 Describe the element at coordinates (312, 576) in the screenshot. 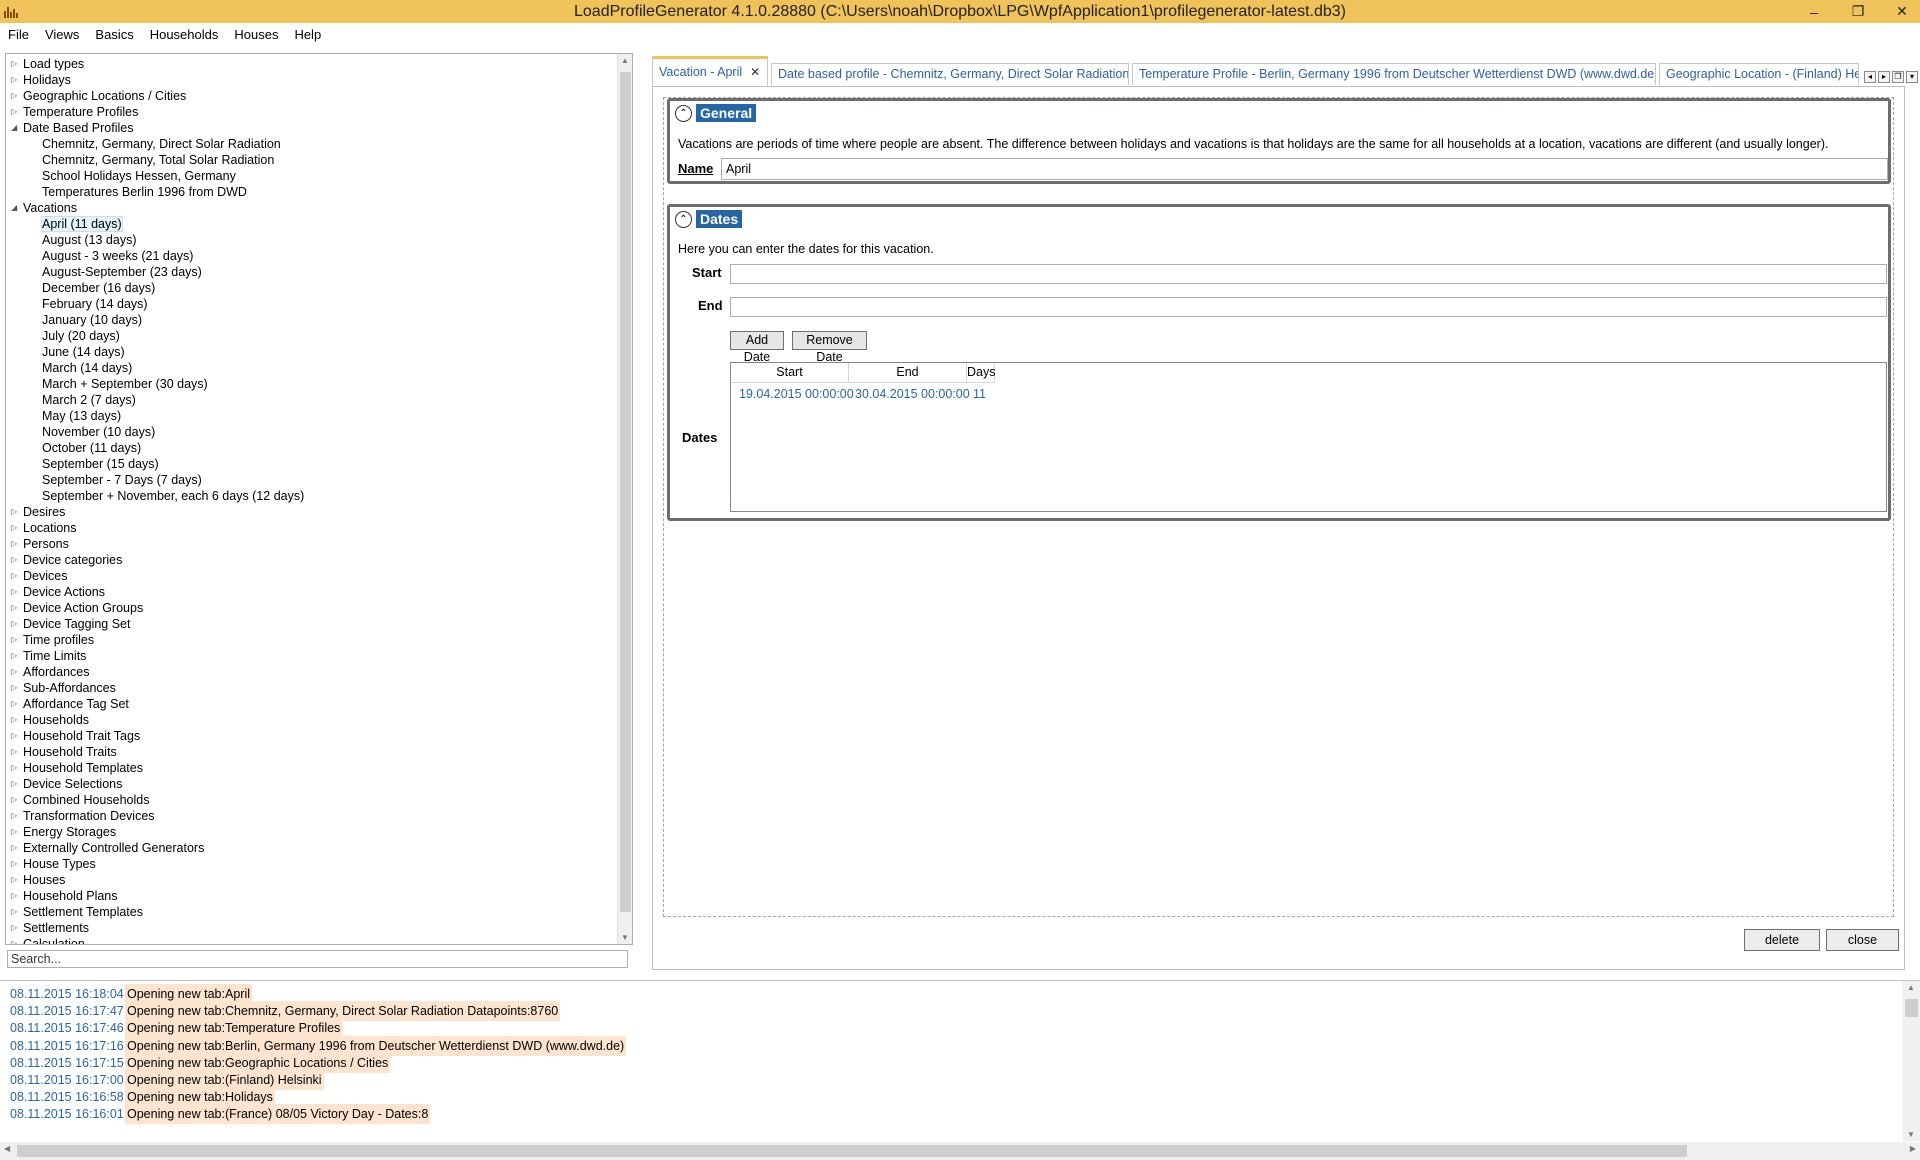

I see `tree-item: ▷ Devices` at that location.